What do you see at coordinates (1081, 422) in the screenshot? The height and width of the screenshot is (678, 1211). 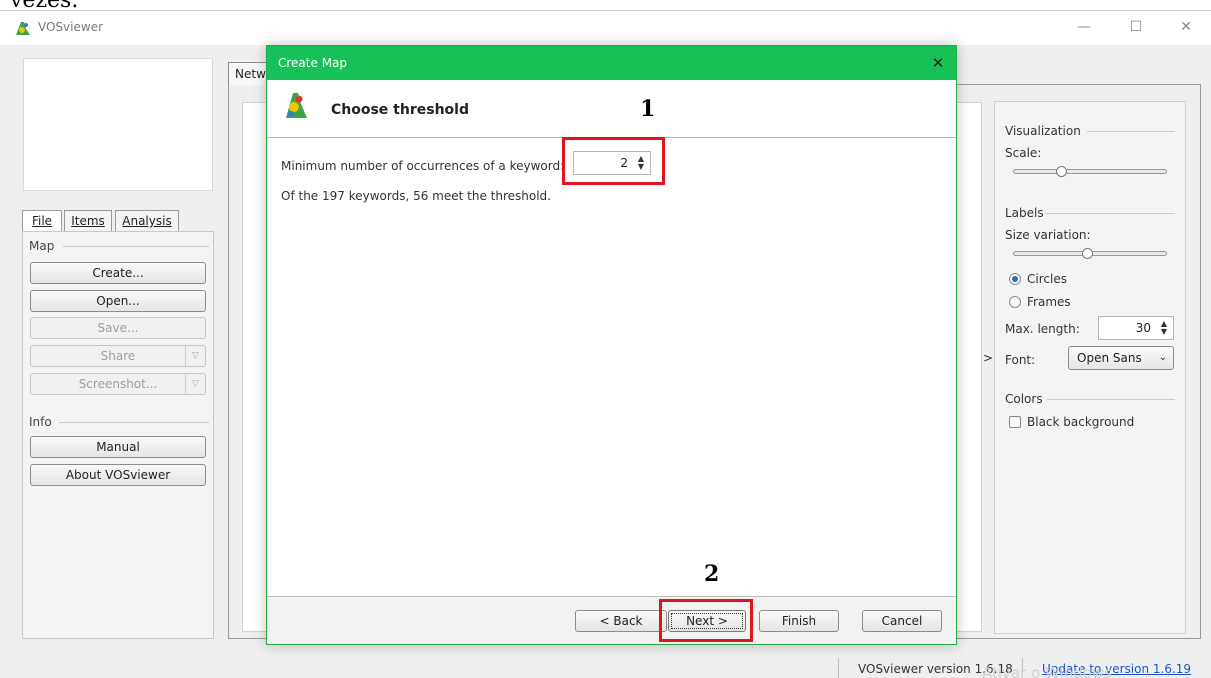 I see `black-background-label: Black background` at bounding box center [1081, 422].